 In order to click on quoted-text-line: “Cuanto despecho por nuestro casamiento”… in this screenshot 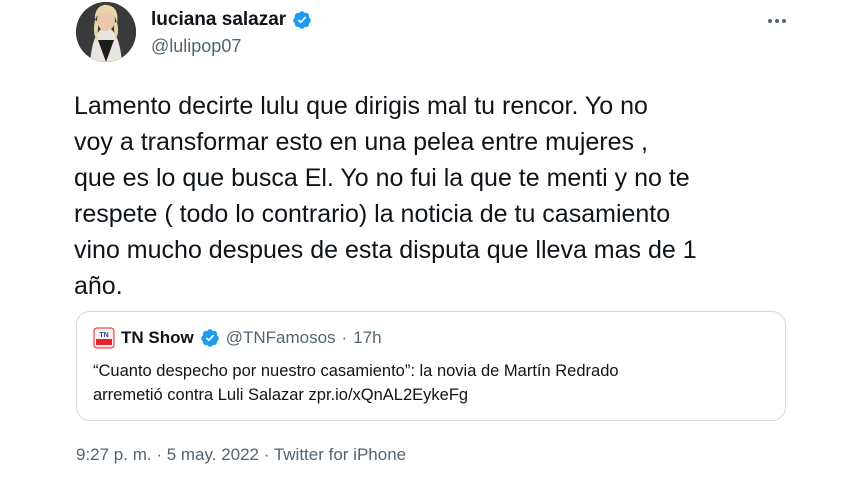, I will do `click(356, 371)`.